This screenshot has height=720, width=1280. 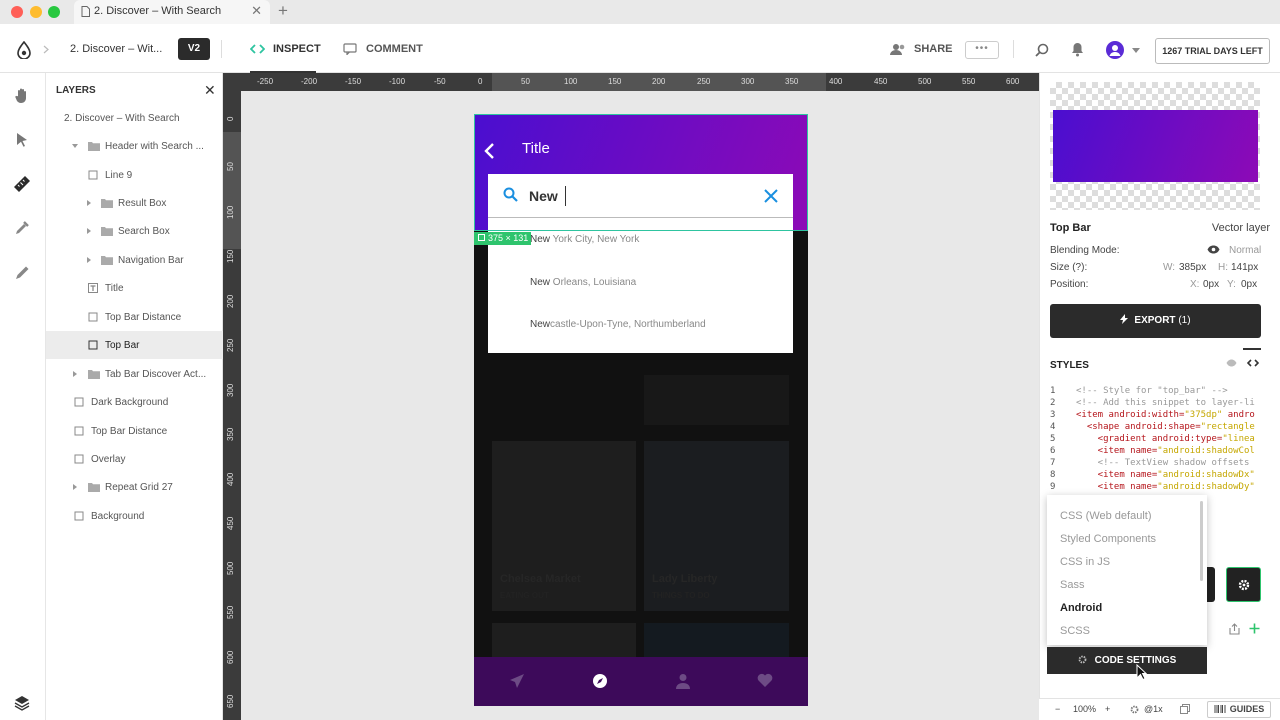 What do you see at coordinates (1247, 709) in the screenshot?
I see `guides-label: GUIDES` at bounding box center [1247, 709].